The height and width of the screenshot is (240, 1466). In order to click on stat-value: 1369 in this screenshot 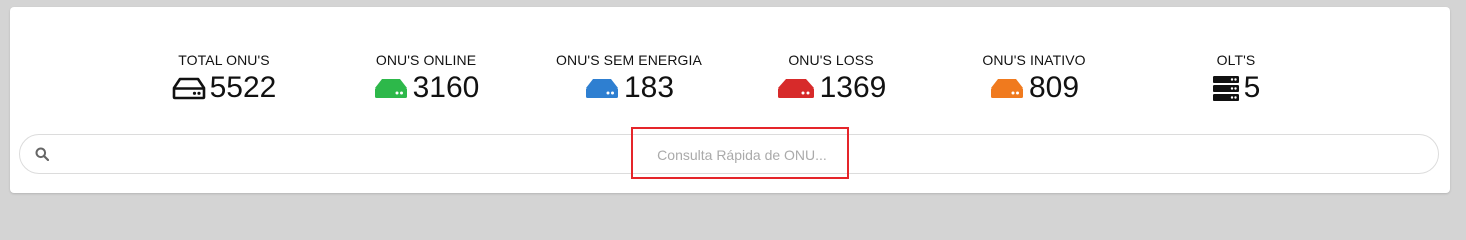, I will do `click(853, 87)`.